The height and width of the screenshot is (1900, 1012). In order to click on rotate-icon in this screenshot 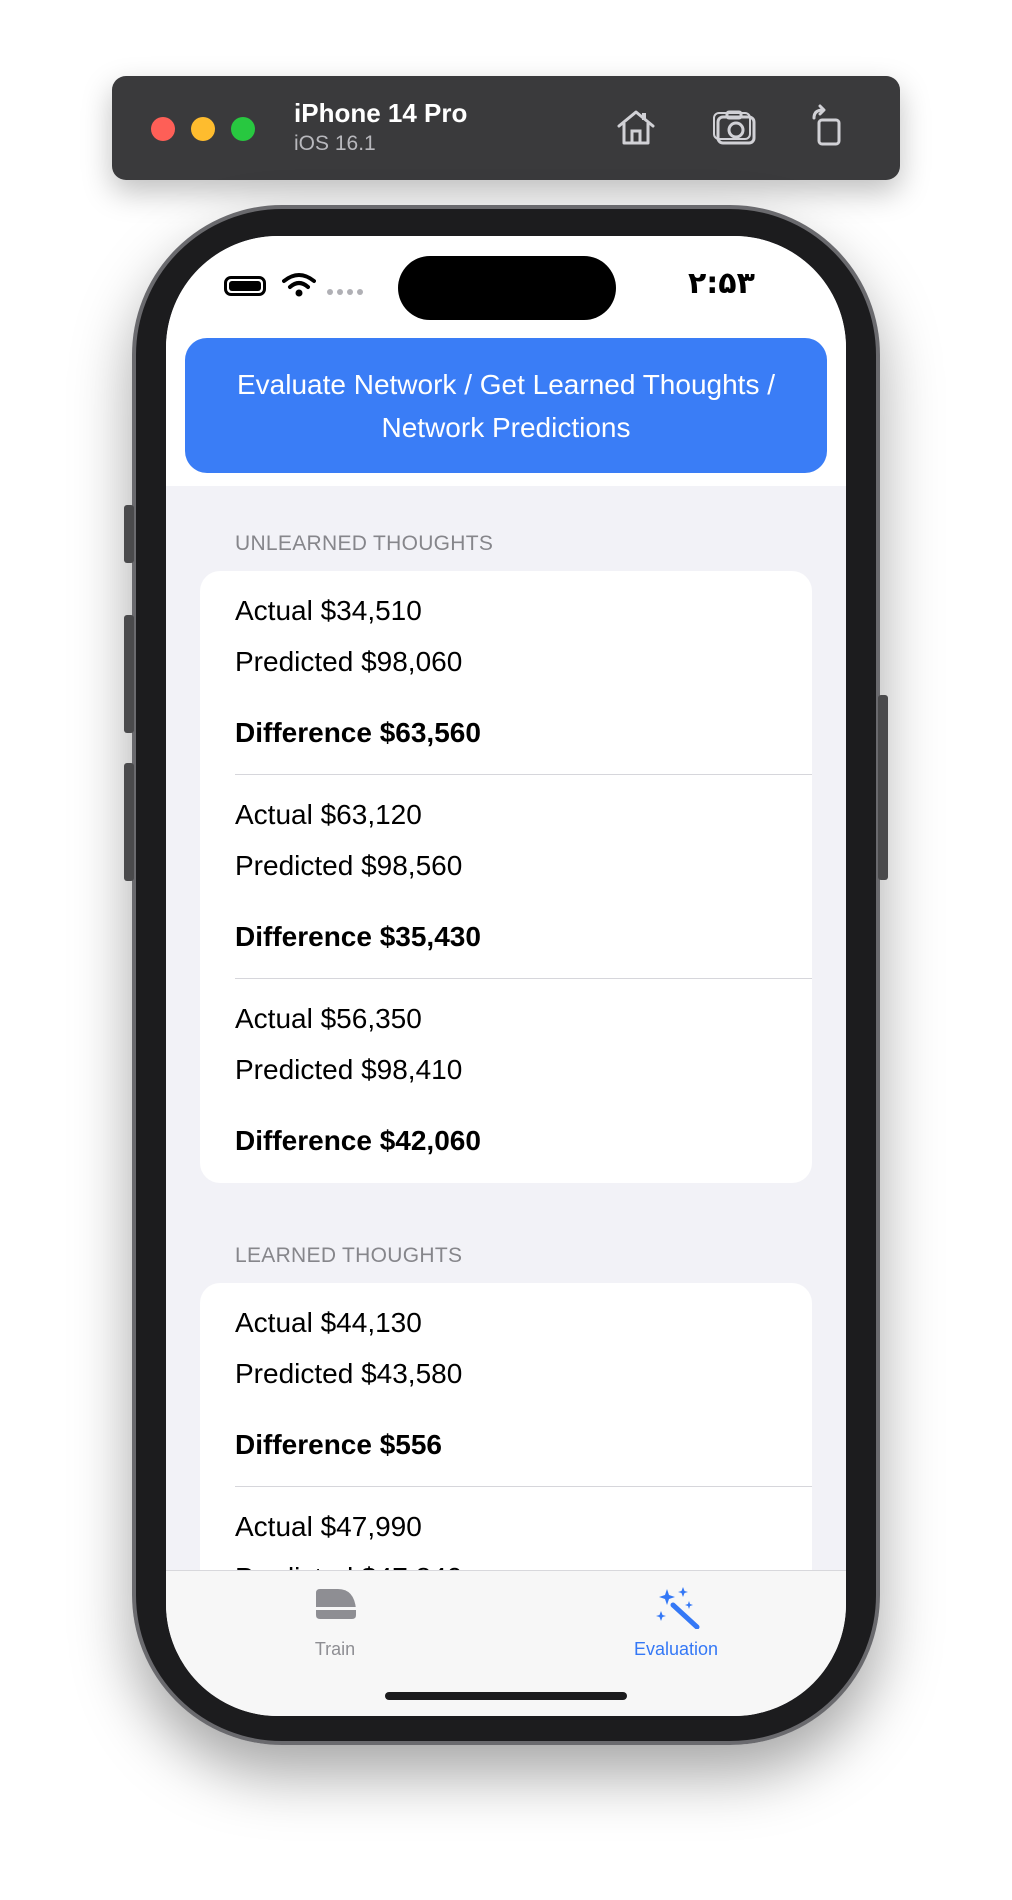, I will do `click(829, 127)`.